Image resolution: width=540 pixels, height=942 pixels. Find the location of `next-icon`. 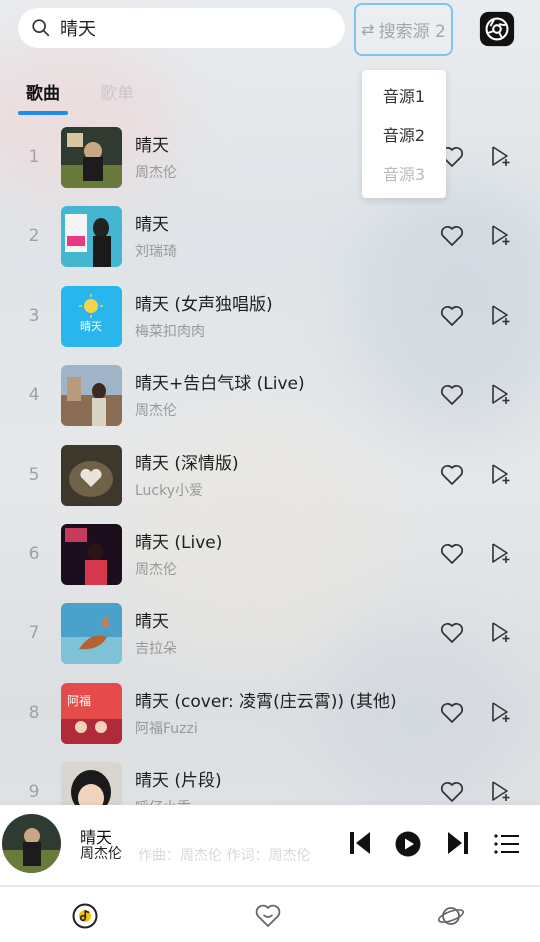

next-icon is located at coordinates (458, 843).